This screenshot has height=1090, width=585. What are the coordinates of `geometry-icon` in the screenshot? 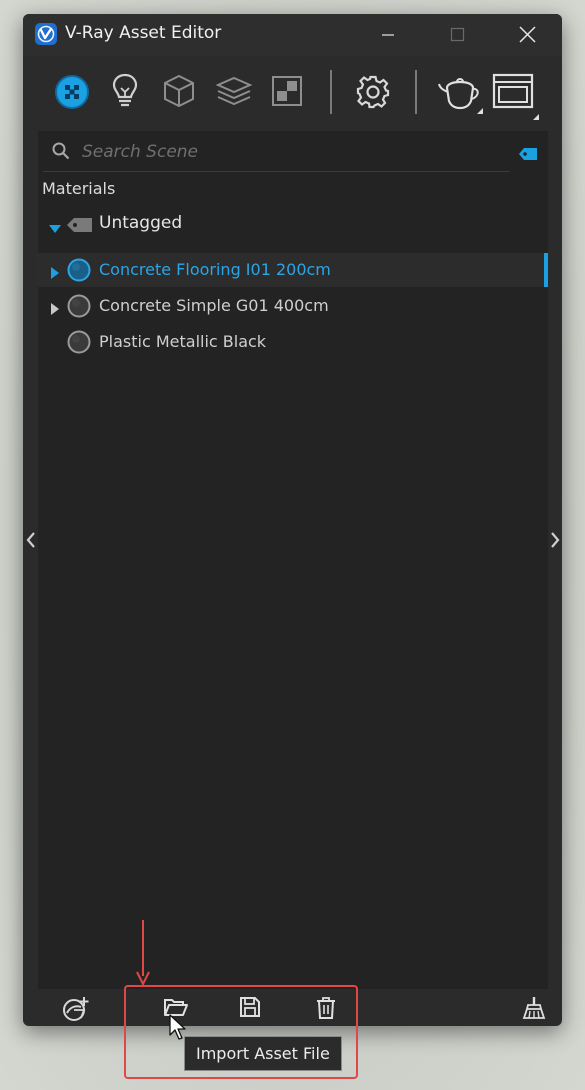 It's located at (179, 91).